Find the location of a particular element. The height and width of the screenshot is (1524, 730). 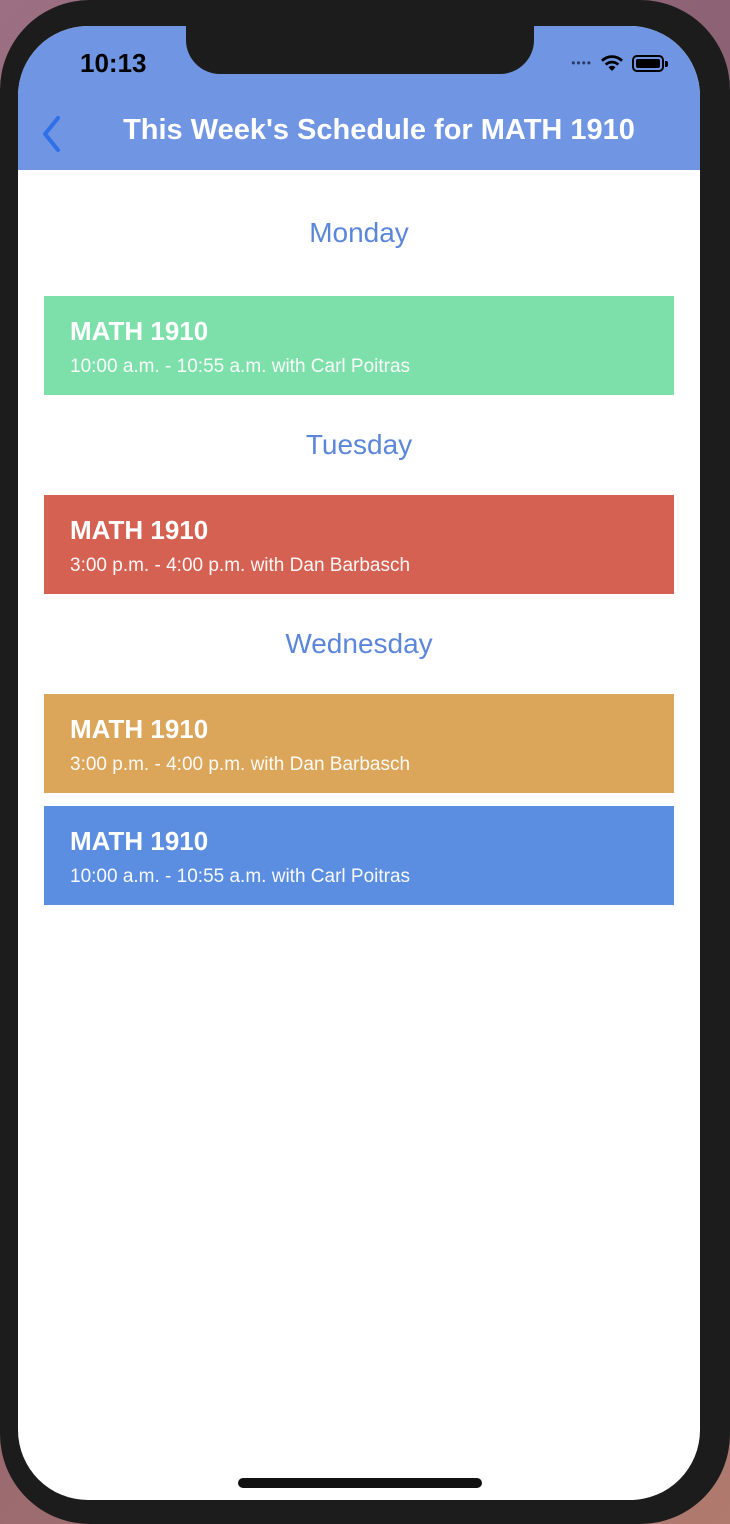

device-notch is located at coordinates (360, 50).